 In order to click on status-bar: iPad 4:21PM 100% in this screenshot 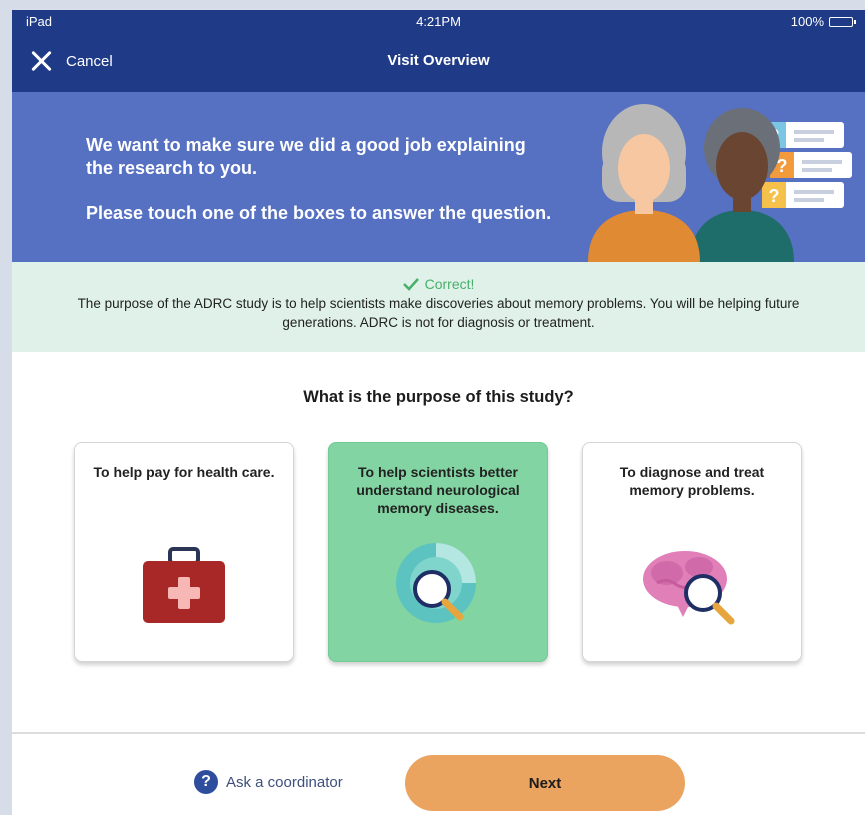, I will do `click(438, 21)`.